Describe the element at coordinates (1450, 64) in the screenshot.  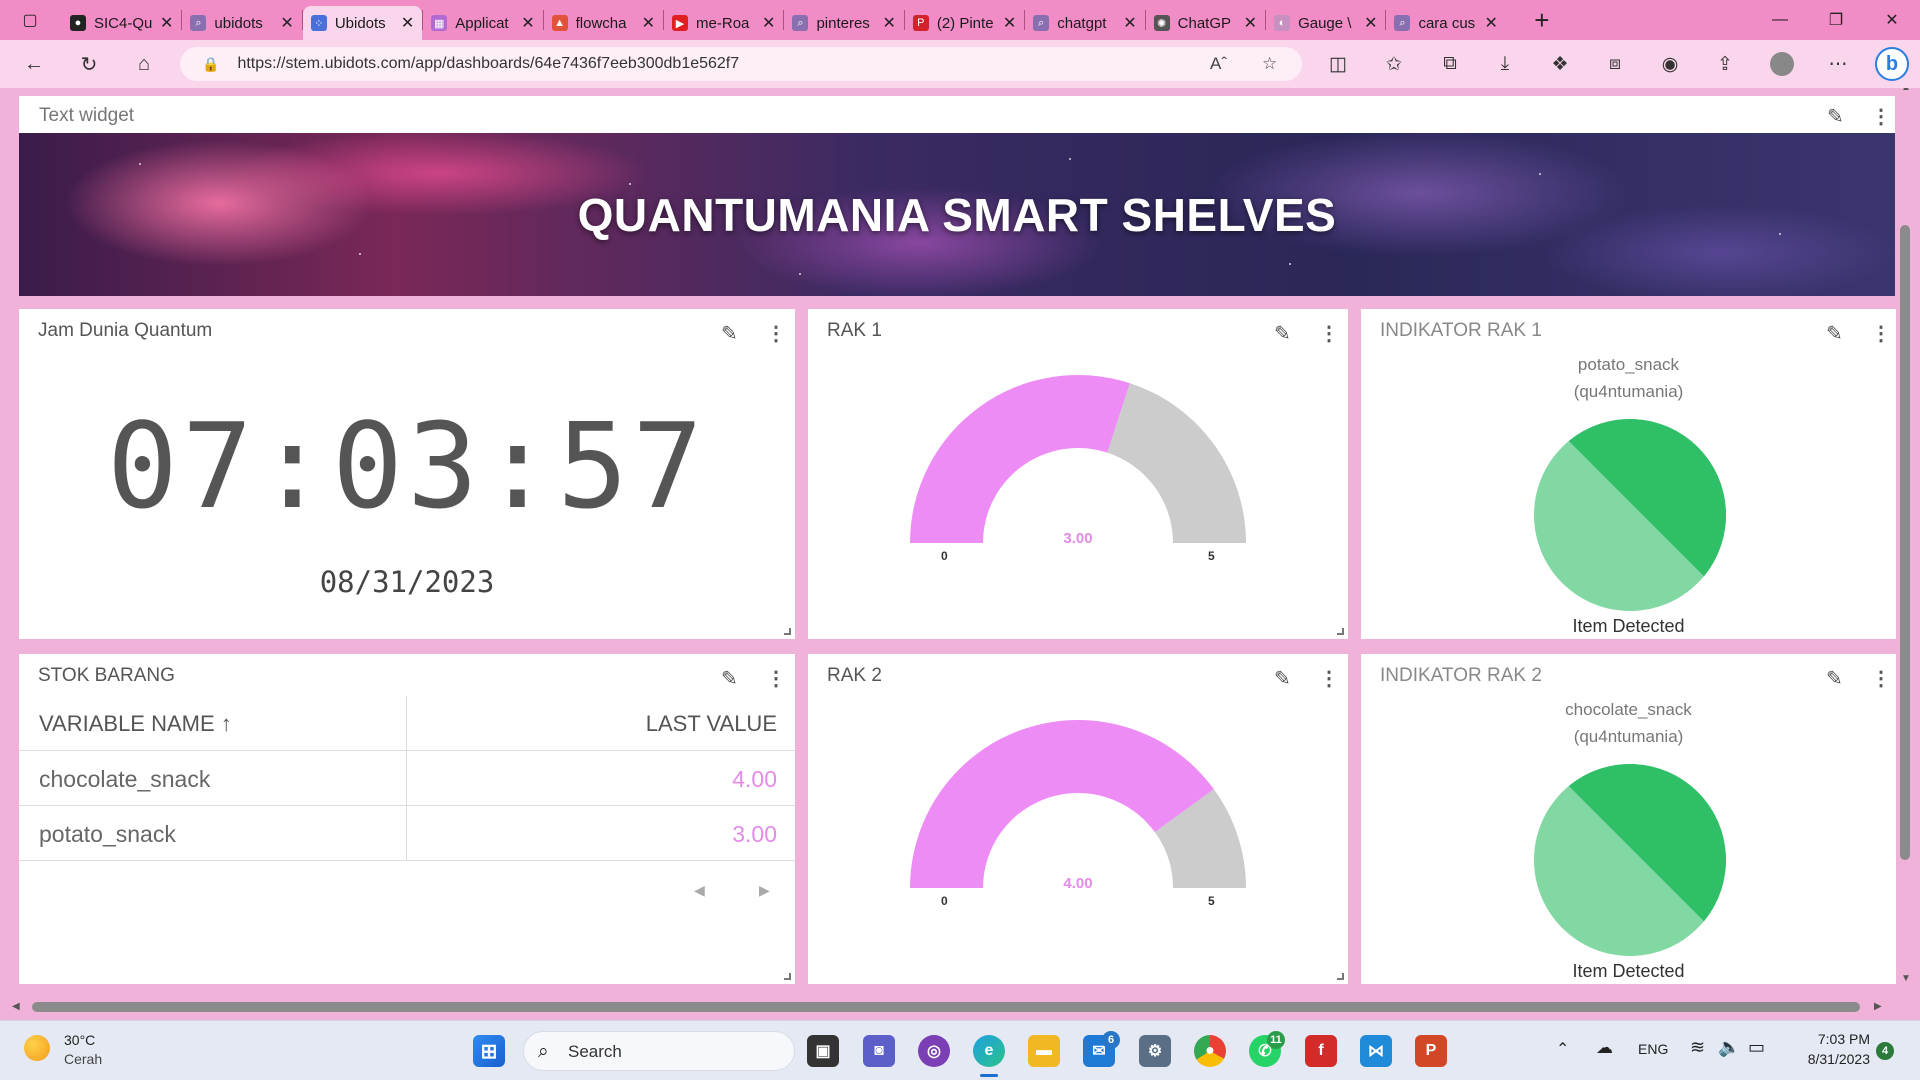
I see `collections-icon: ⧉` at that location.